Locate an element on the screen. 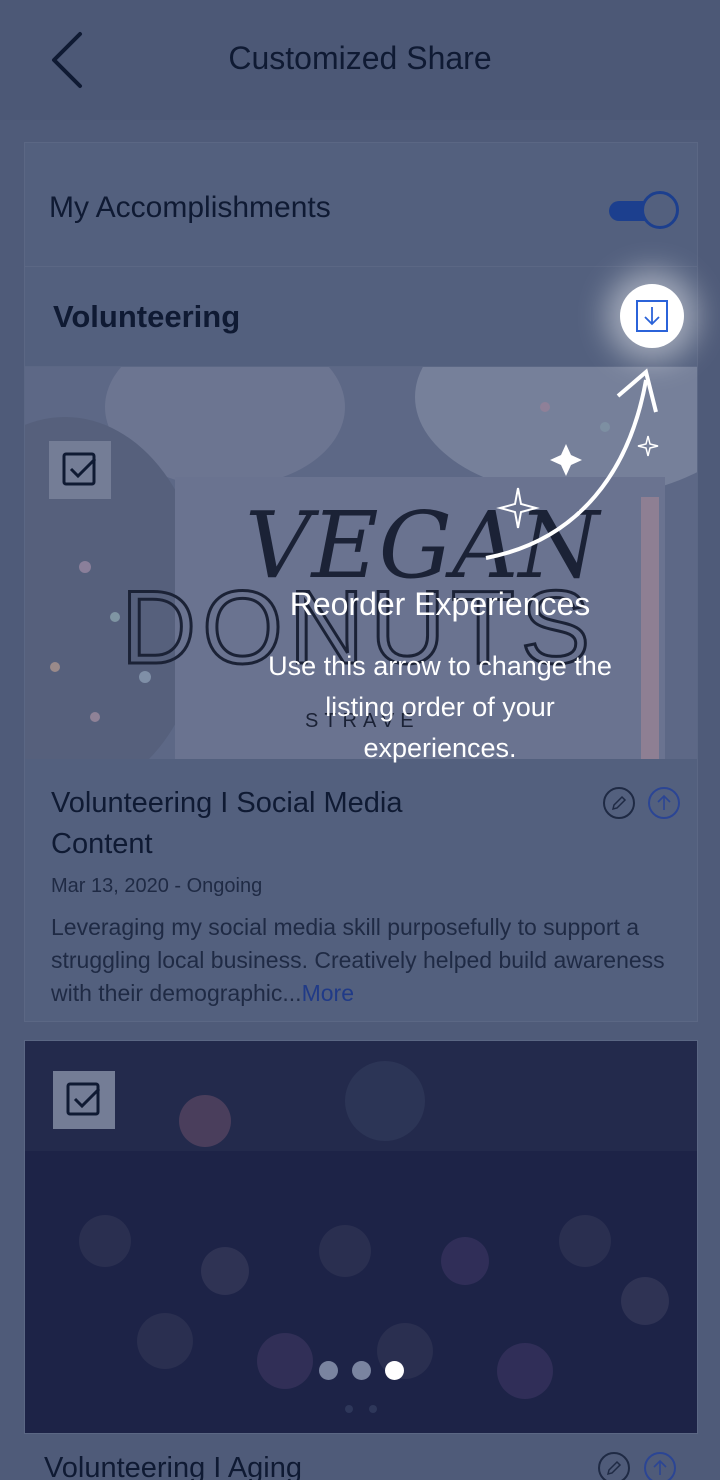 The image size is (720, 1480). more-link: More is located at coordinates (328, 993).